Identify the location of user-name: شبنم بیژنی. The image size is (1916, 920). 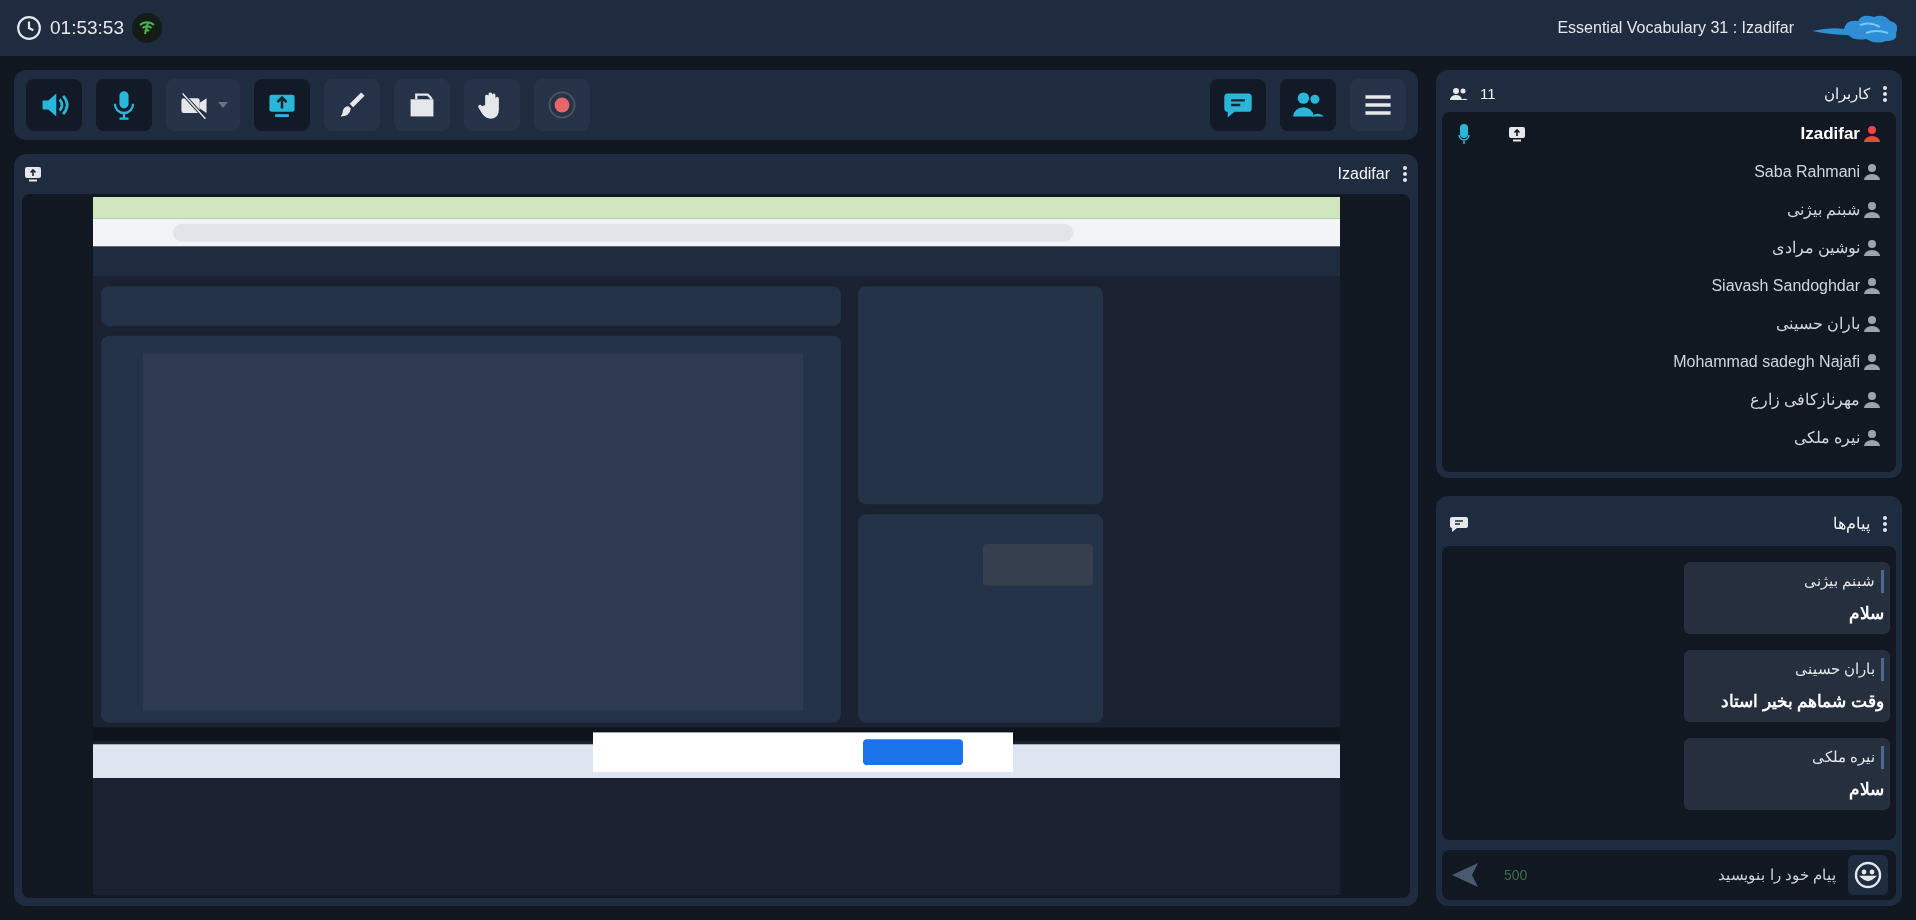
(1823, 210).